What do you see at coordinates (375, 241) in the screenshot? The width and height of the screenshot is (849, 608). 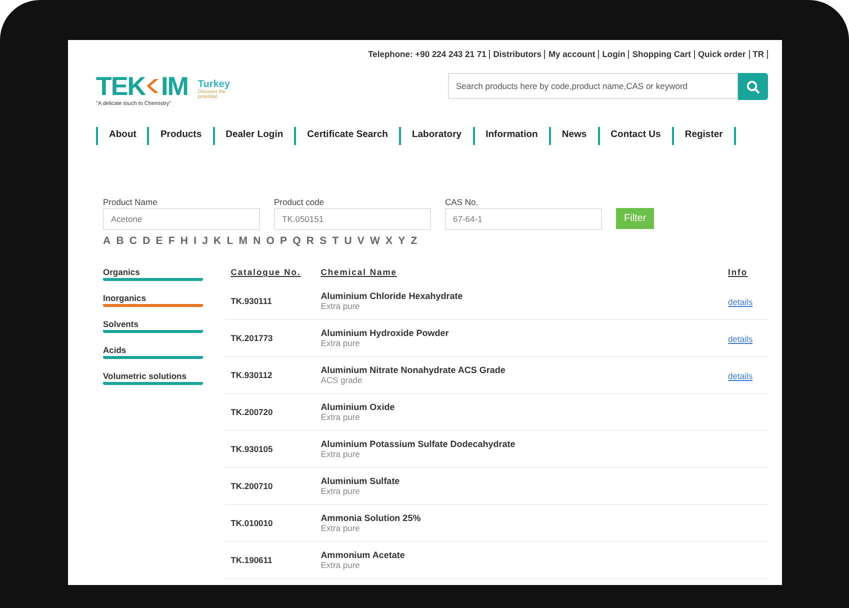 I see `letter-link: W` at bounding box center [375, 241].